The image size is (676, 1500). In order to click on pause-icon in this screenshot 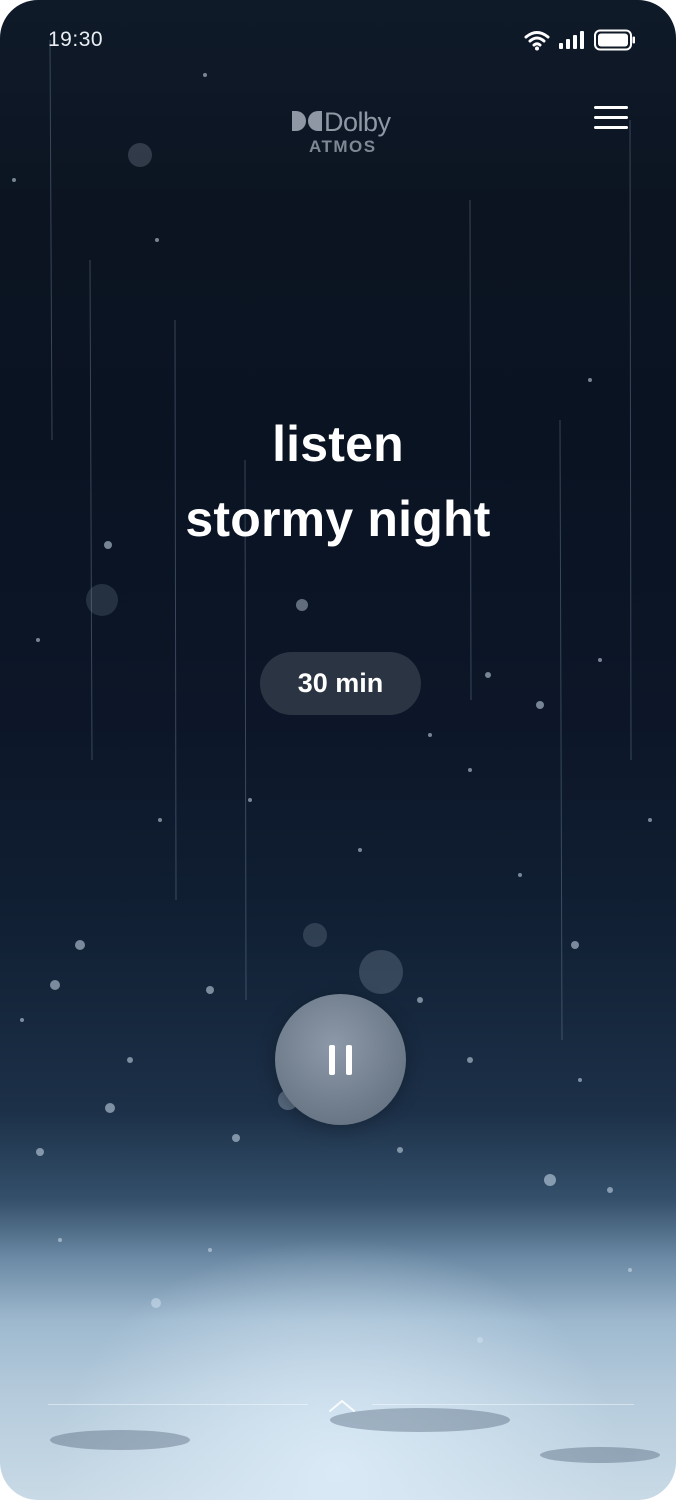, I will do `click(340, 1059)`.